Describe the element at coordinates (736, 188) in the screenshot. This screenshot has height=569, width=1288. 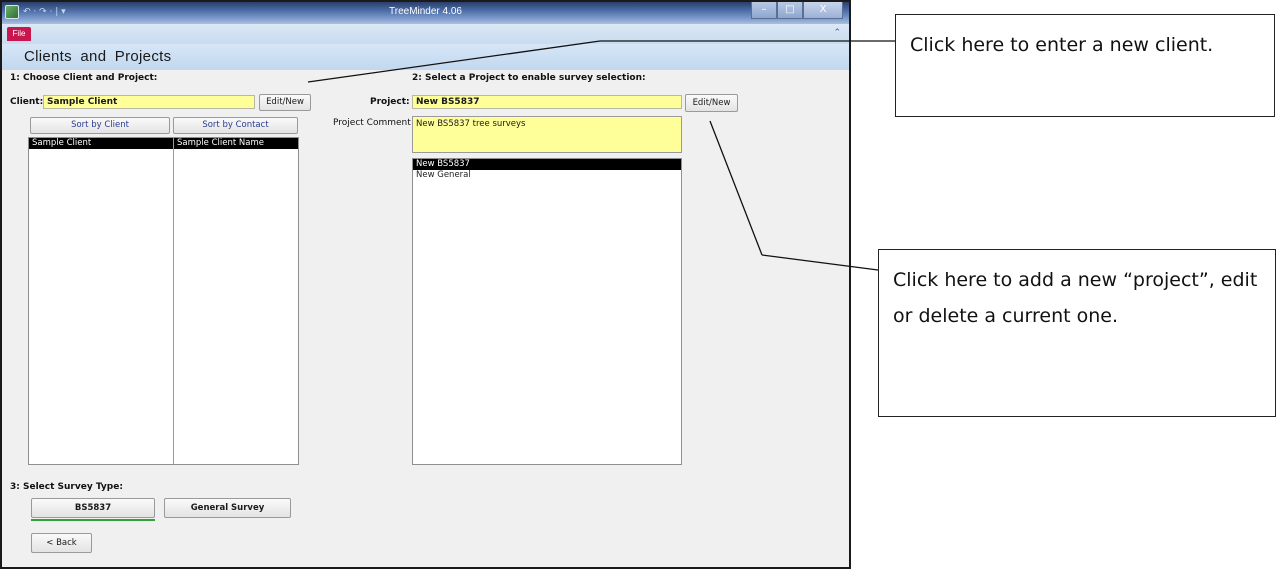
I see `project-pointer-line` at that location.